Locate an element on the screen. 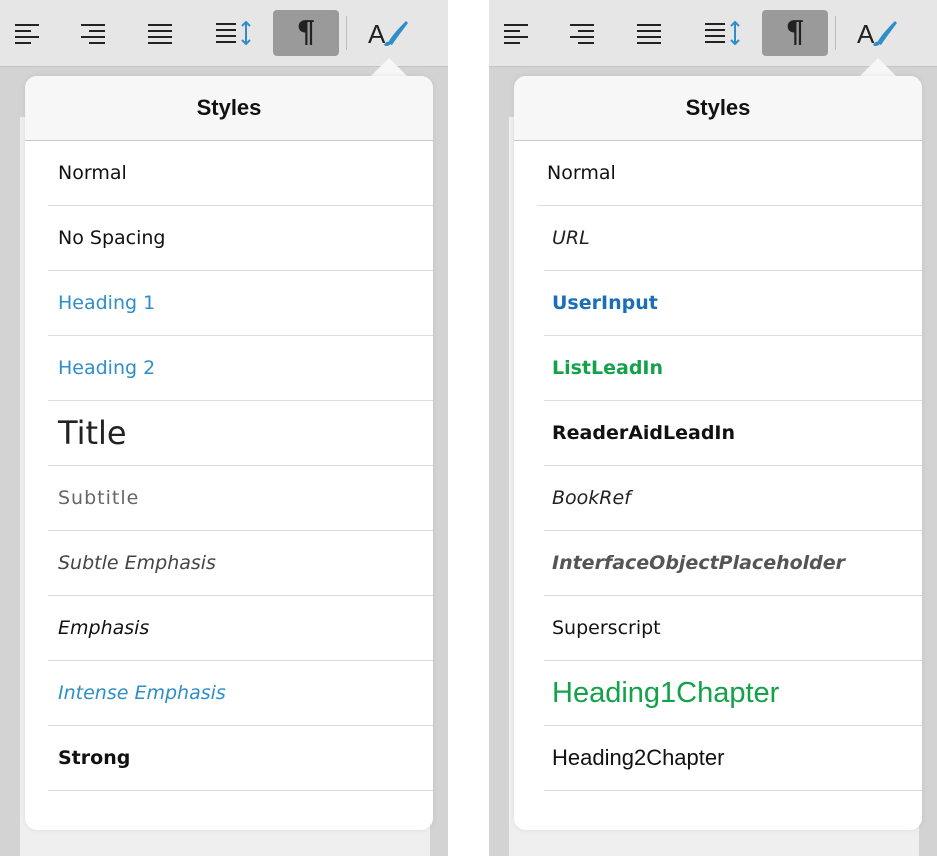 The width and height of the screenshot is (937, 856). style-item-readeraidleadin: ReaderAidLeadIn is located at coordinates (733, 433).